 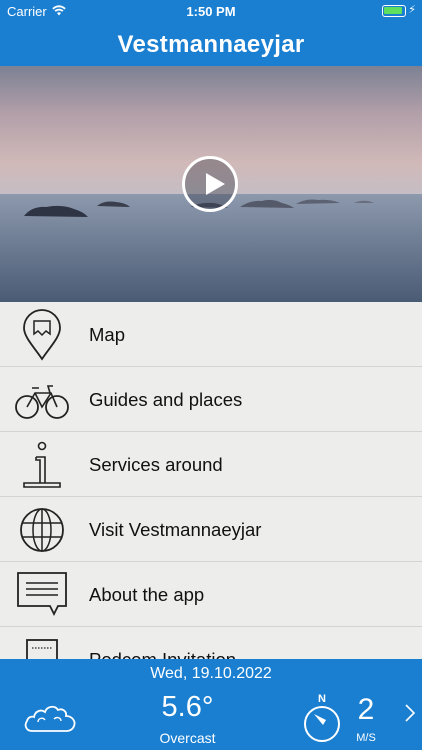 What do you see at coordinates (322, 699) in the screenshot?
I see `wind-direction-label: N` at bounding box center [322, 699].